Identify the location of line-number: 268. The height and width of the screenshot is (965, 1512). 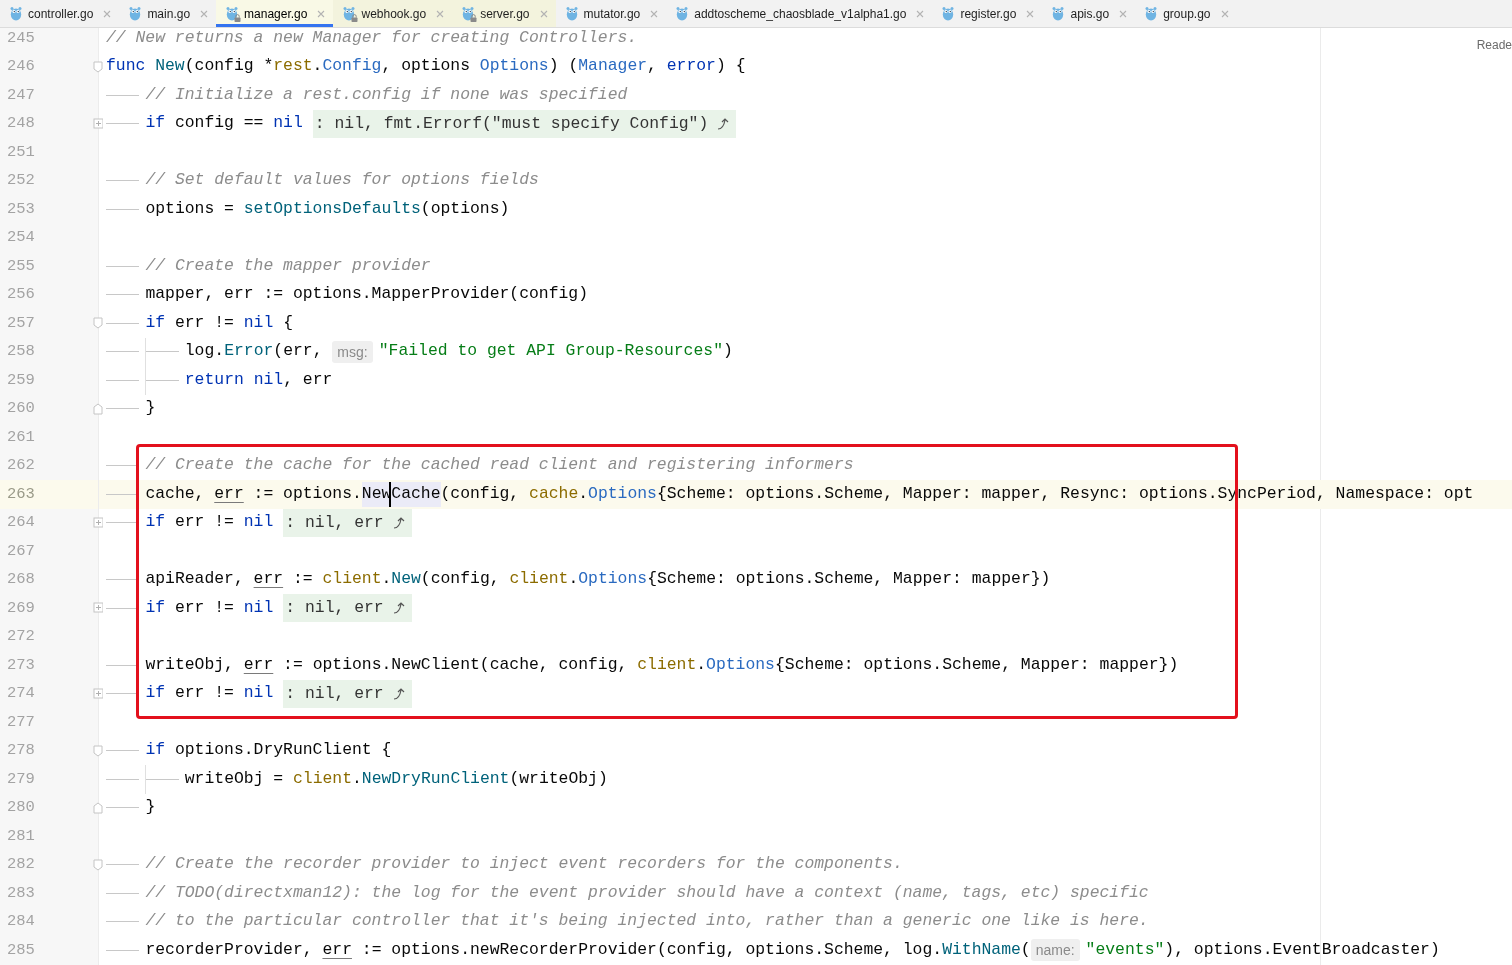
(21, 580).